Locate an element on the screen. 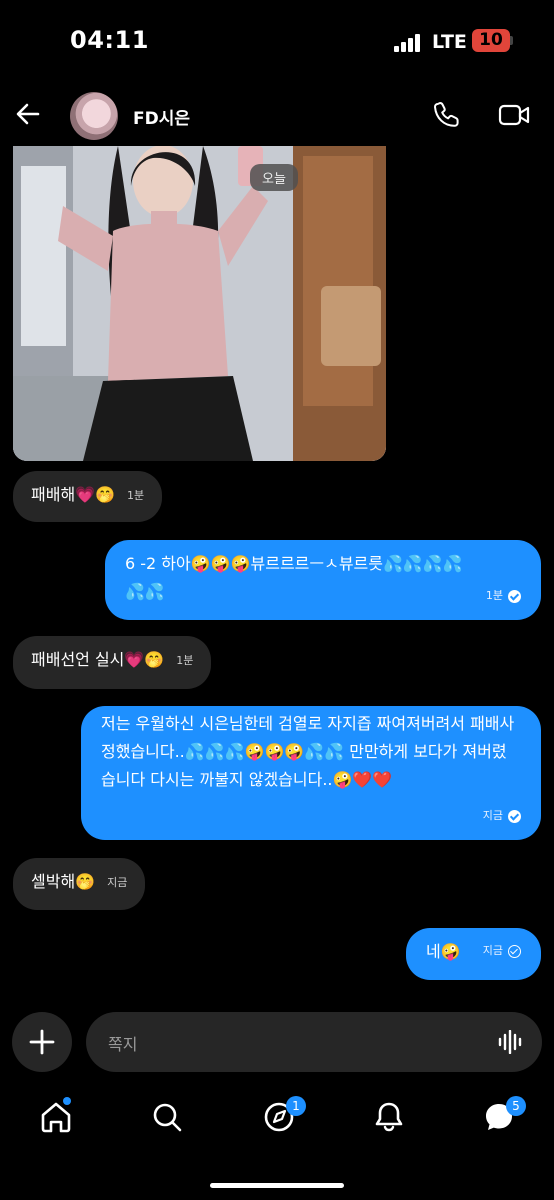 This screenshot has width=554, height=1200. home-indicator is located at coordinates (277, 1185).